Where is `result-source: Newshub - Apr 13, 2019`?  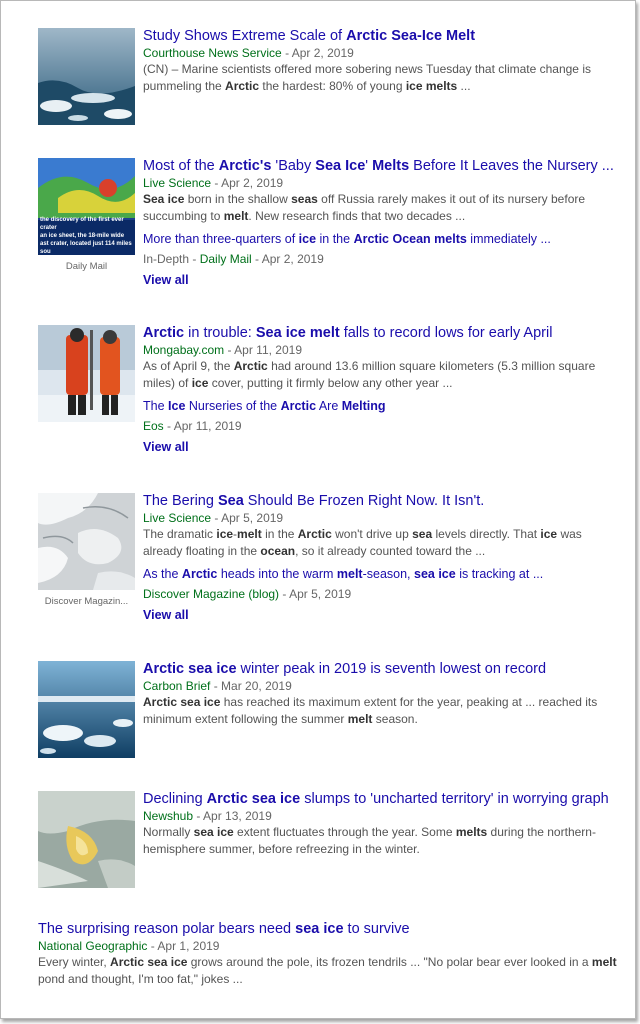 result-source: Newshub - Apr 13, 2019 is located at coordinates (207, 816).